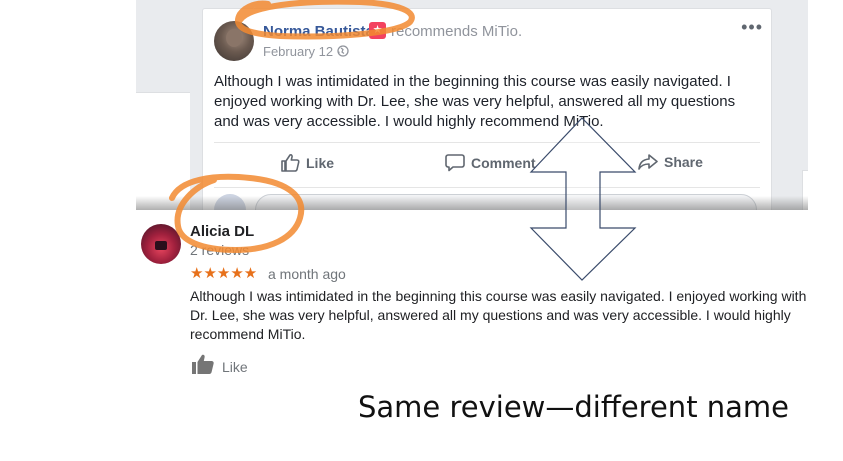  What do you see at coordinates (302, 51) in the screenshot?
I see `post-date: February 12 ·` at bounding box center [302, 51].